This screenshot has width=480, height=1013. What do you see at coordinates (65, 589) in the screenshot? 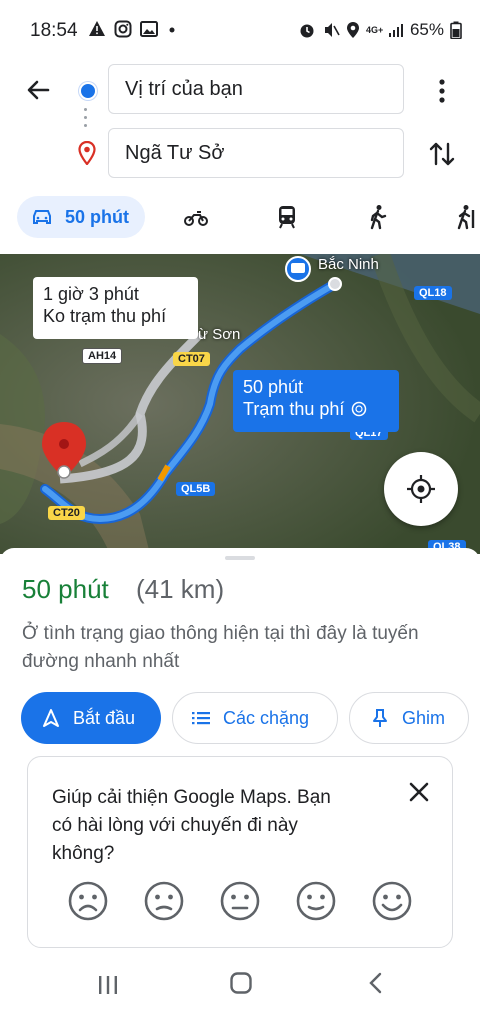
I see `route-duration: 50 phút` at bounding box center [65, 589].